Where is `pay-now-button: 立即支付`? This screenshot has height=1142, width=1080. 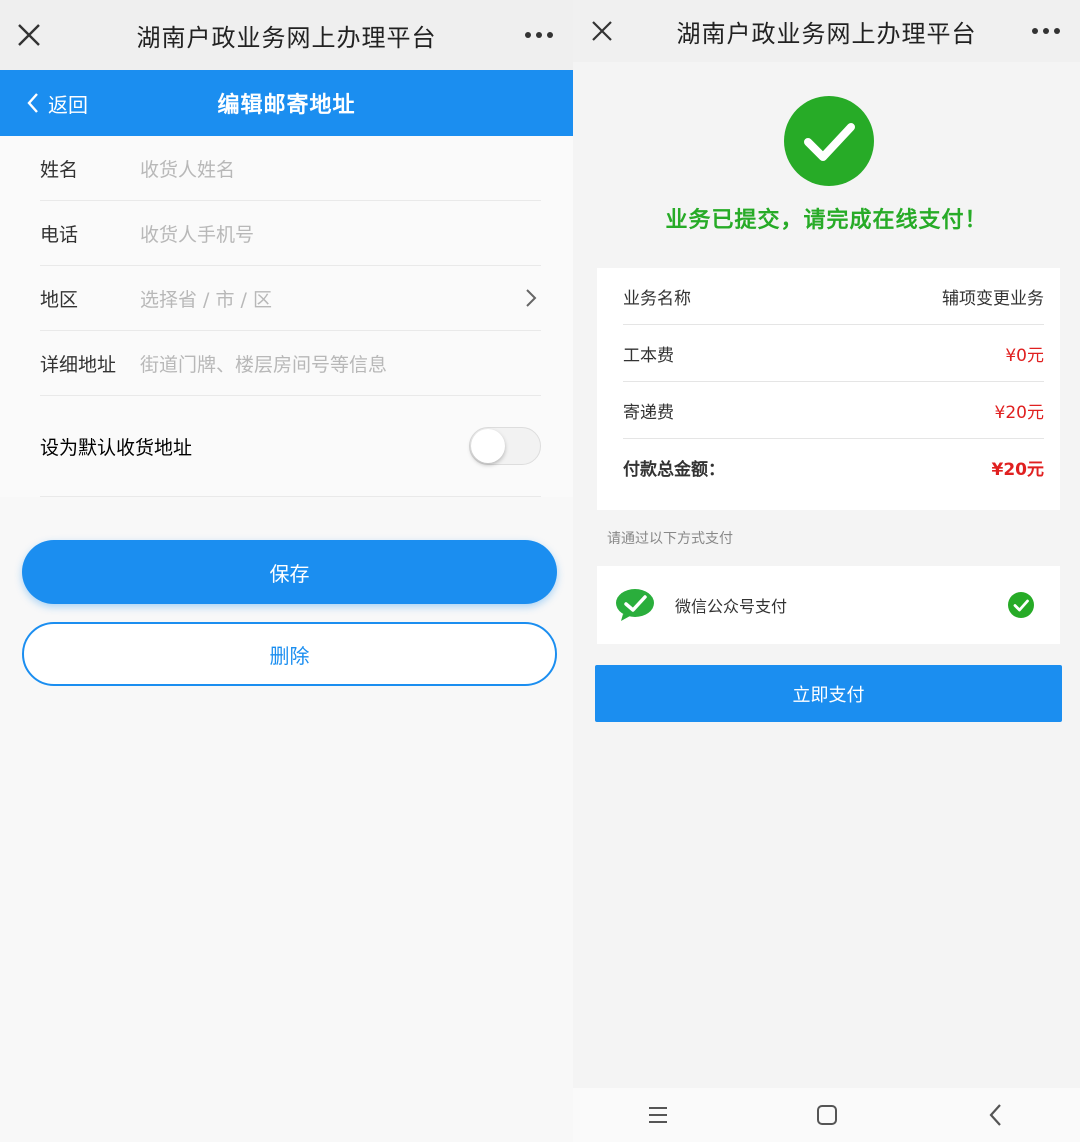
pay-now-button: 立即支付 is located at coordinates (828, 693).